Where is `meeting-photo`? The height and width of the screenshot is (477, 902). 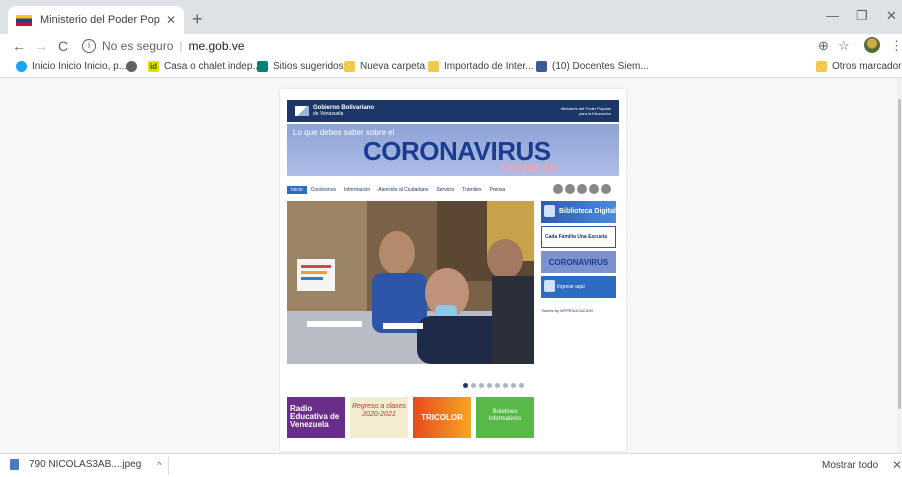 meeting-photo is located at coordinates (410, 282).